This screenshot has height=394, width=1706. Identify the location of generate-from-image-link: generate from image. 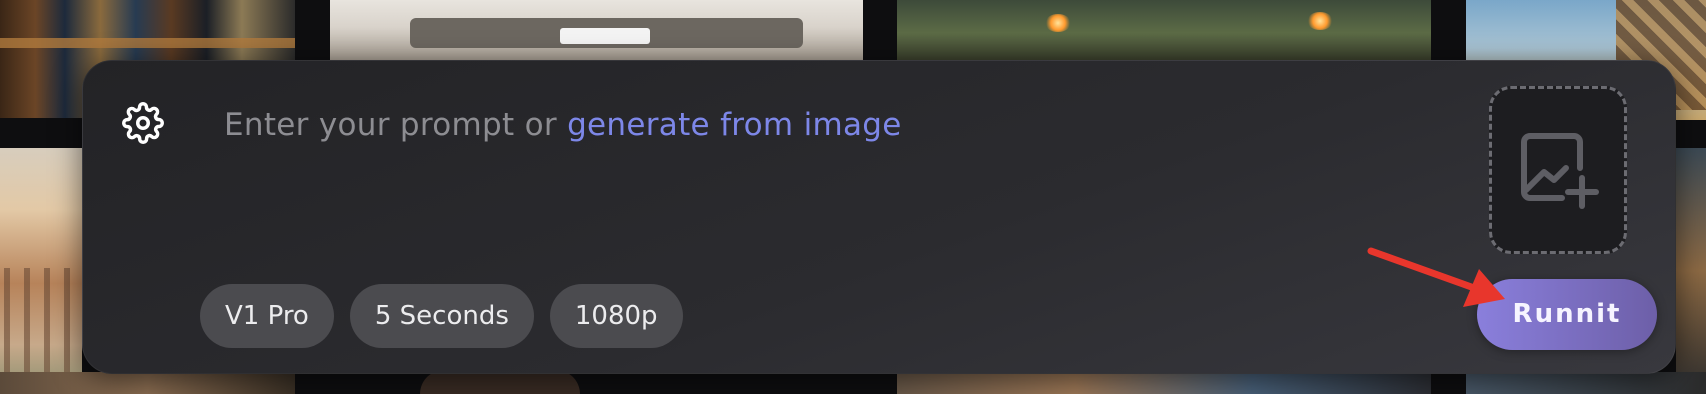
(734, 125).